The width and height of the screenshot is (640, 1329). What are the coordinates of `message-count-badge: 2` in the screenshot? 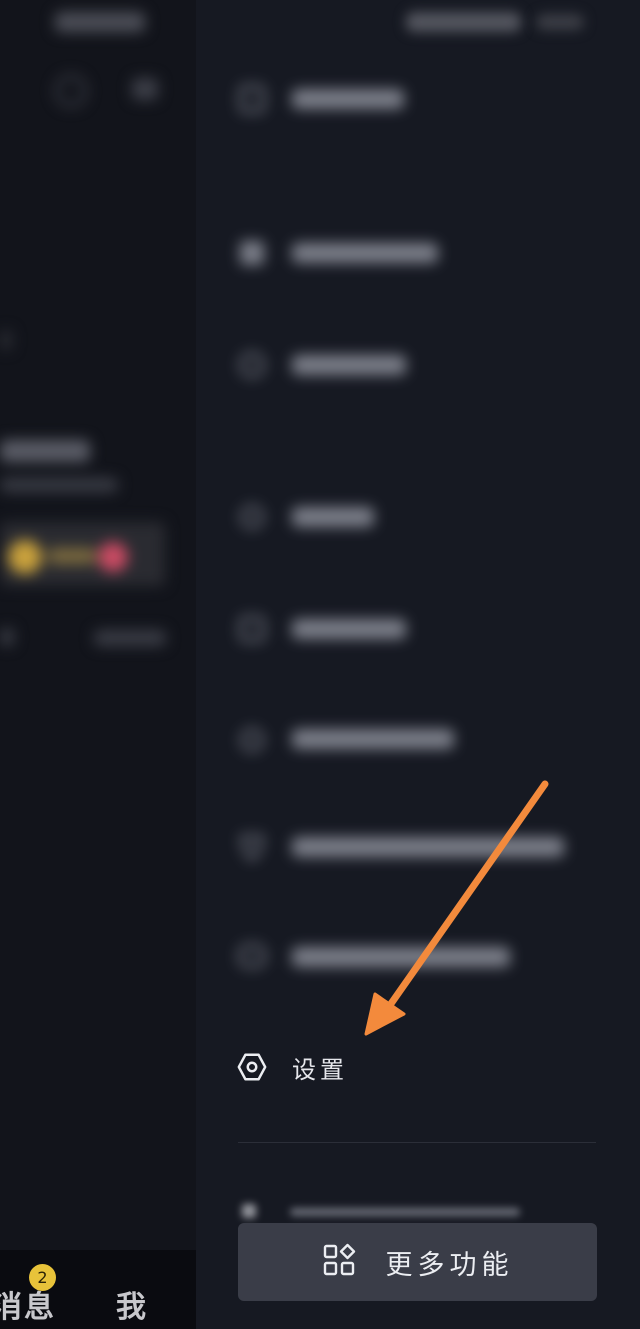 It's located at (42, 1277).